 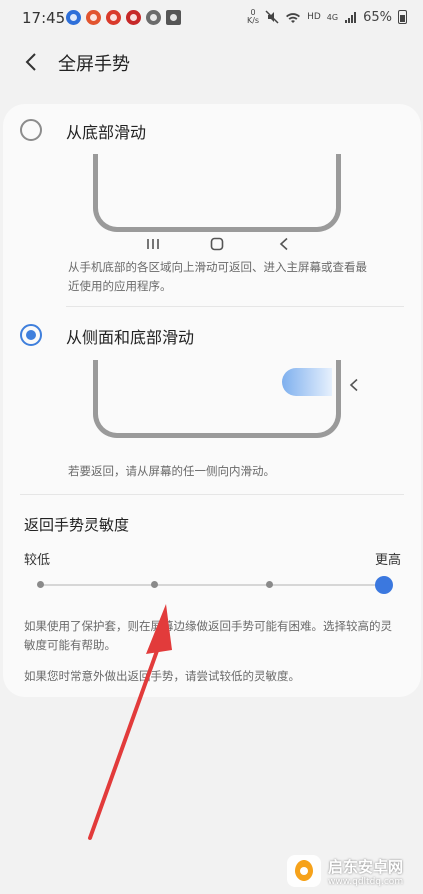 I want to click on sensitivity-note: 如果您时常意外做出返回手势，请尝试较低的灵敏度。, so click(x=162, y=676).